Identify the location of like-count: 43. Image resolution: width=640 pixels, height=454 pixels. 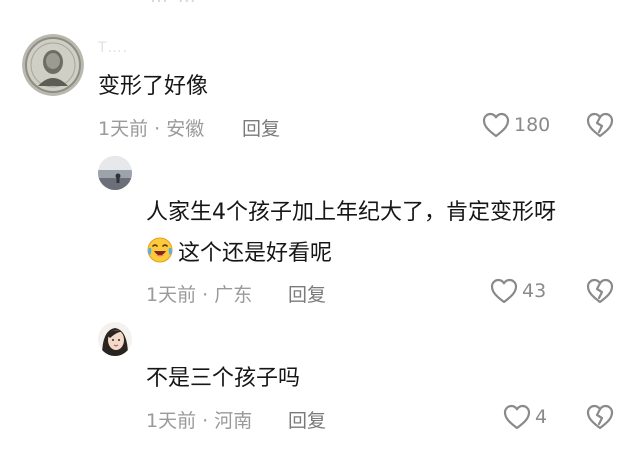
(534, 291).